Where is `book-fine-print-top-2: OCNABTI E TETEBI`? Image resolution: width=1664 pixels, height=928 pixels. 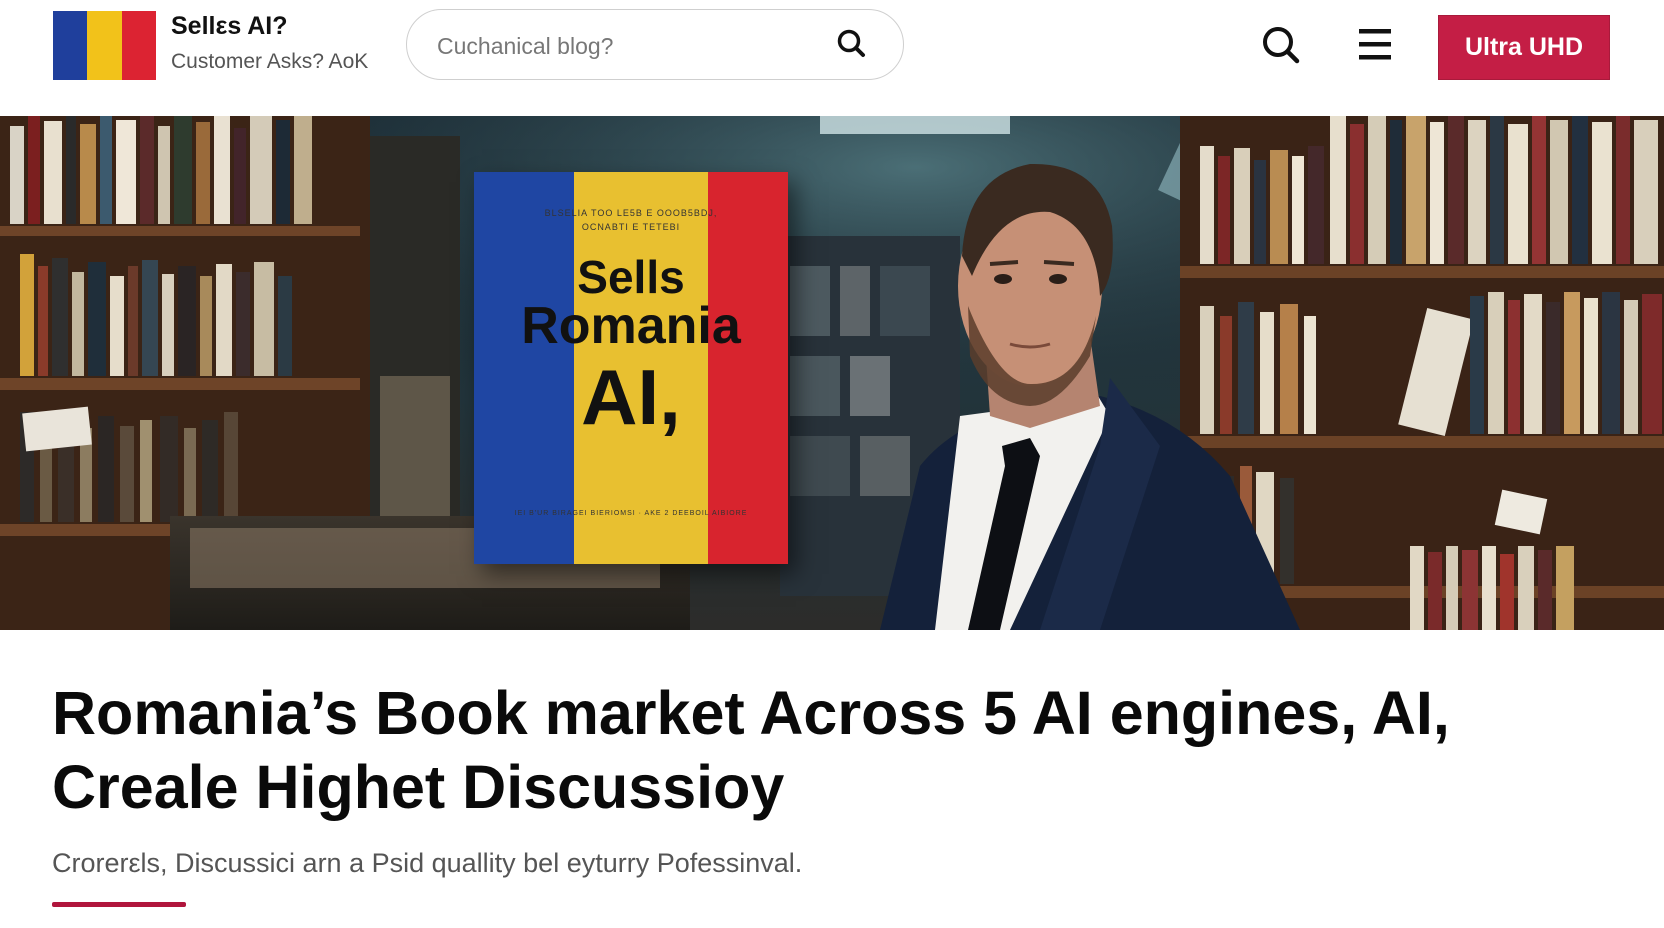
book-fine-print-top-2: OCNABTI E TETEBI is located at coordinates (631, 227).